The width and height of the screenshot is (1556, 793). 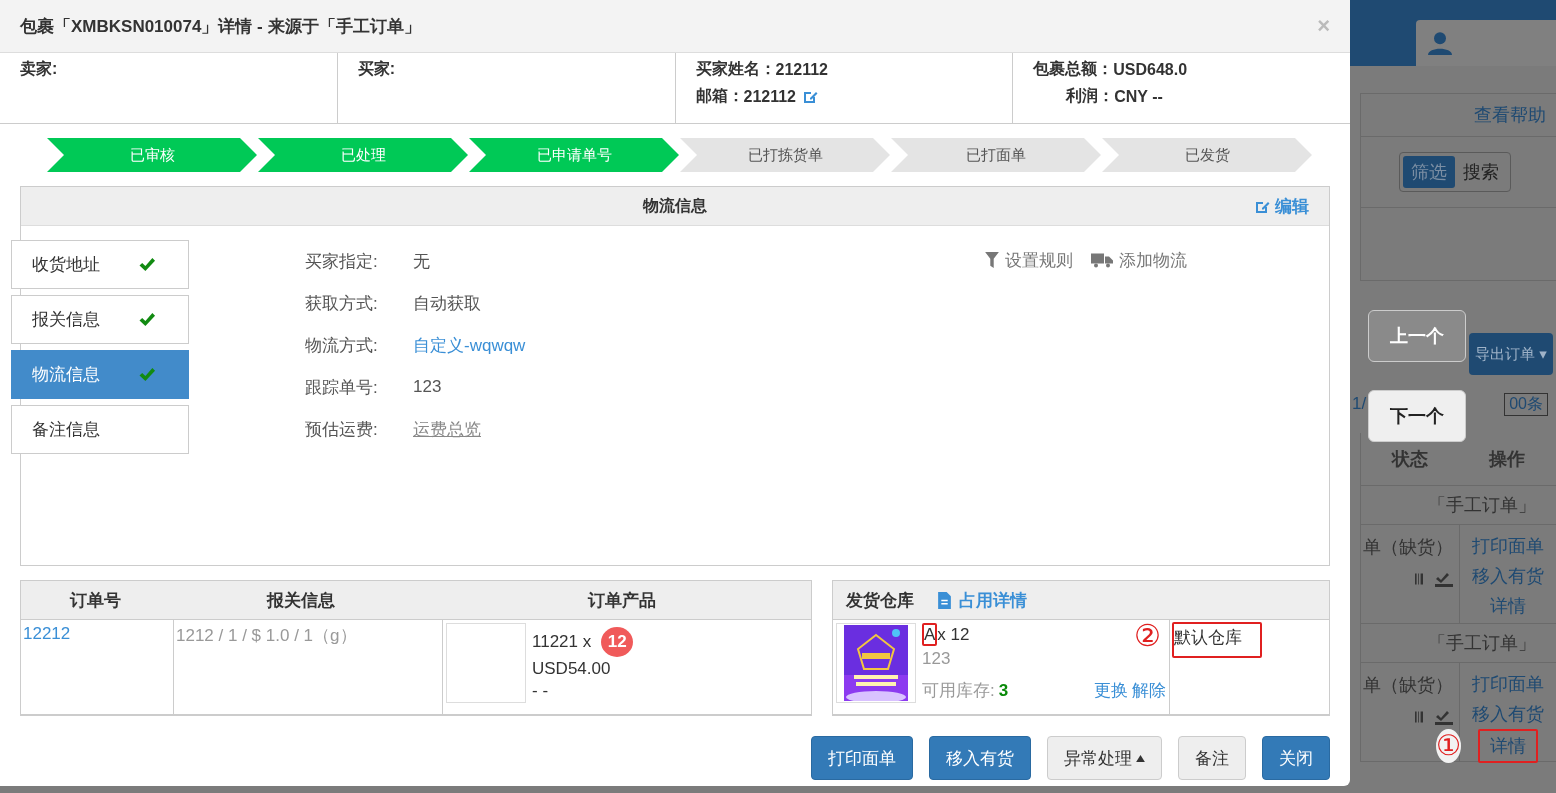 I want to click on panel-title: 物流信息, so click(x=675, y=205).